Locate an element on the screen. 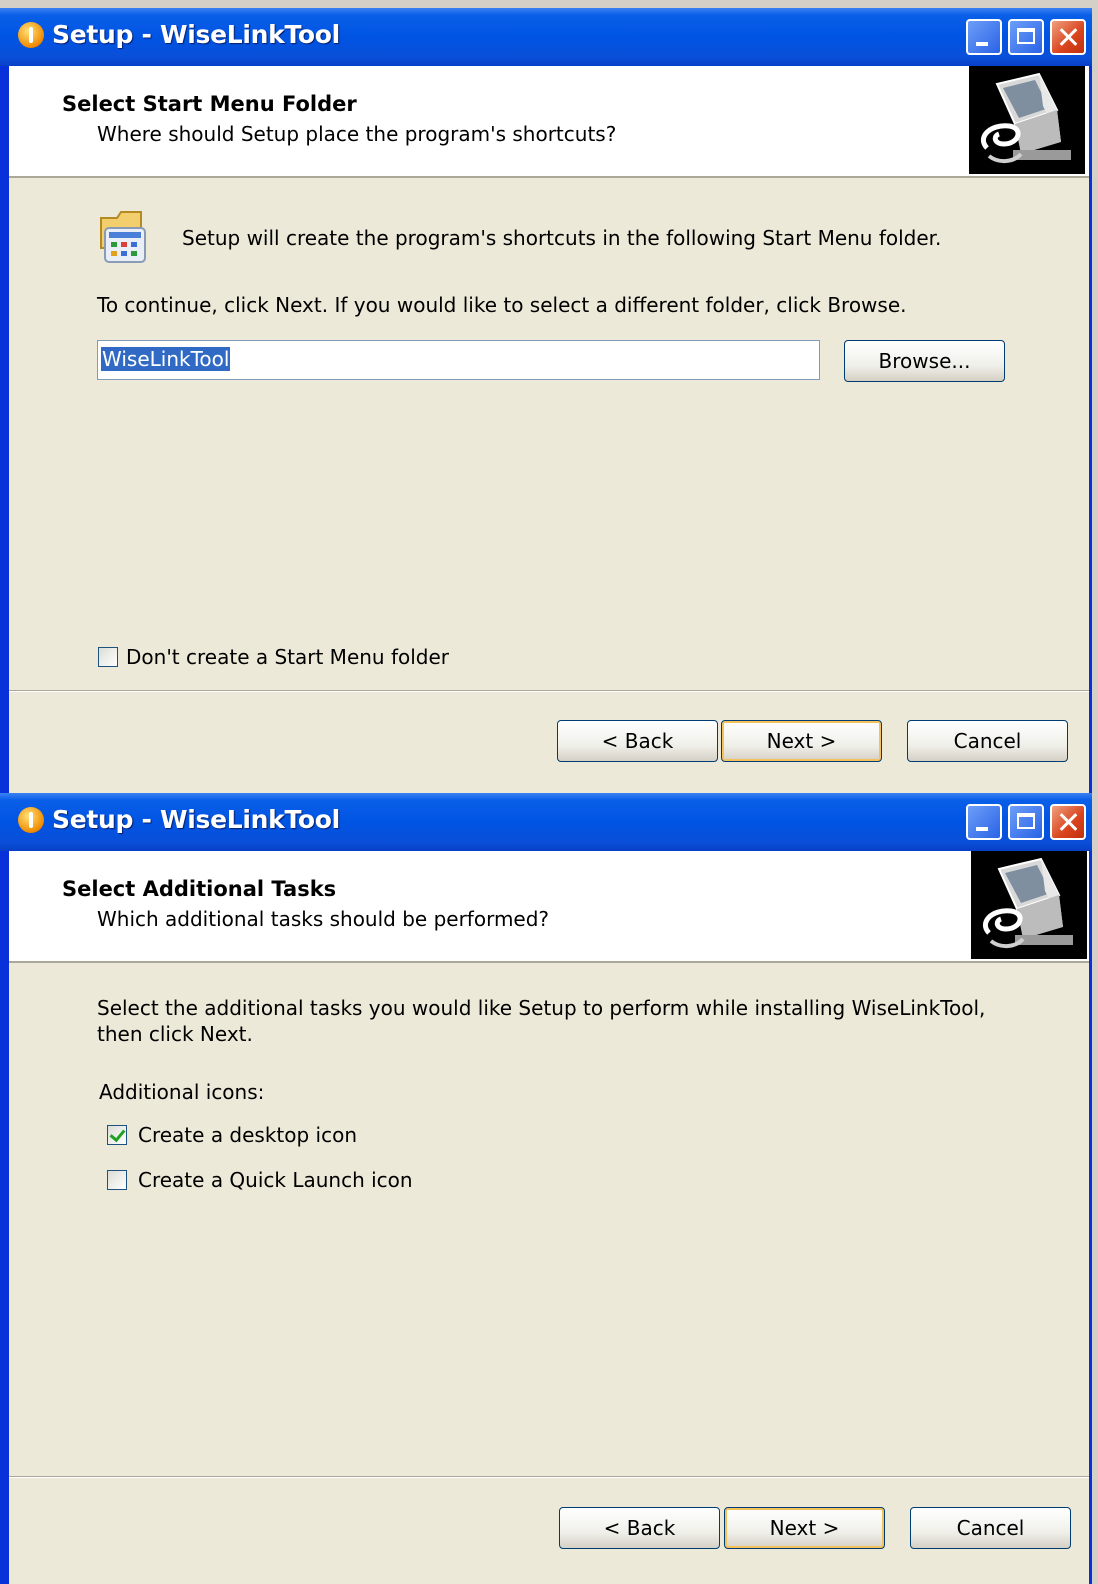 Image resolution: width=1098 pixels, height=1584 pixels. additional-icons-label: Additional icons: is located at coordinates (182, 1092).